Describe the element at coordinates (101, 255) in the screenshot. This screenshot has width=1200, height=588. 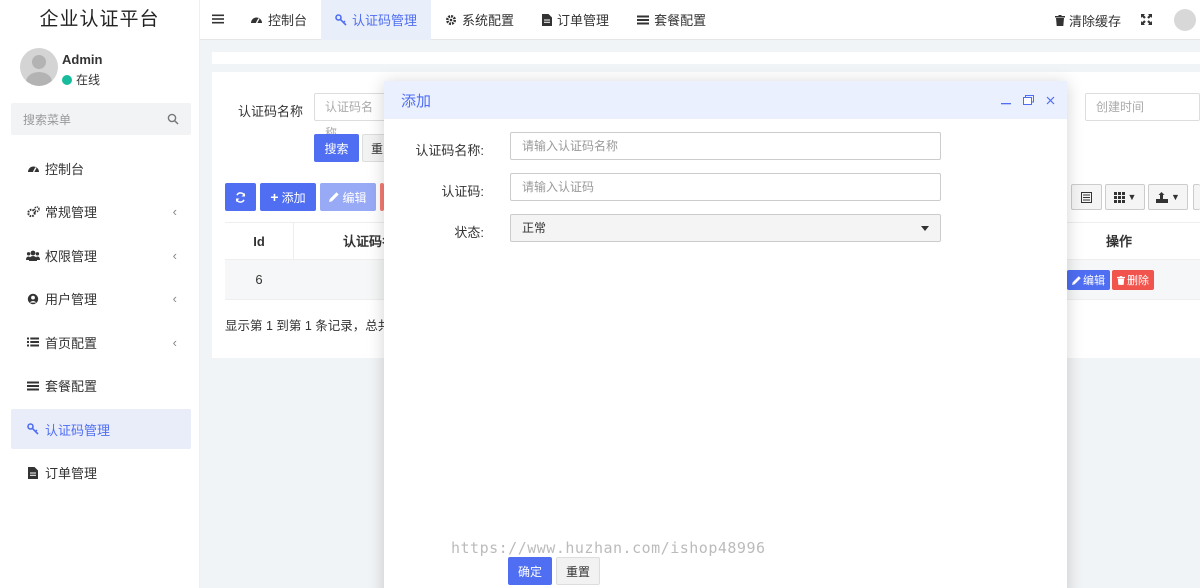
I see `sidebar-item-permissions: 权限管理 ‹` at that location.